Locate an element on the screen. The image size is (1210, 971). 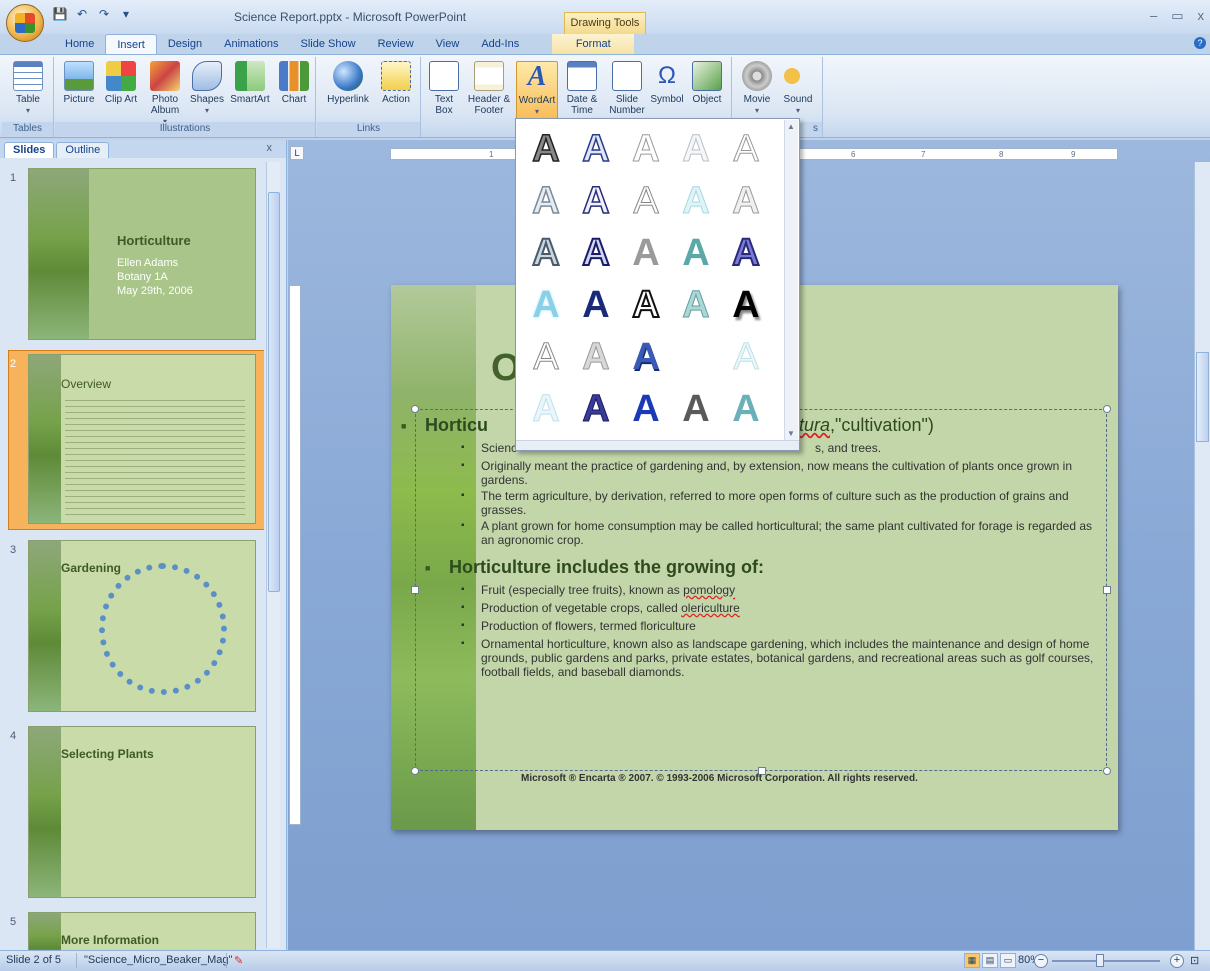
tab-slides: Slides is located at coordinates (29, 150).